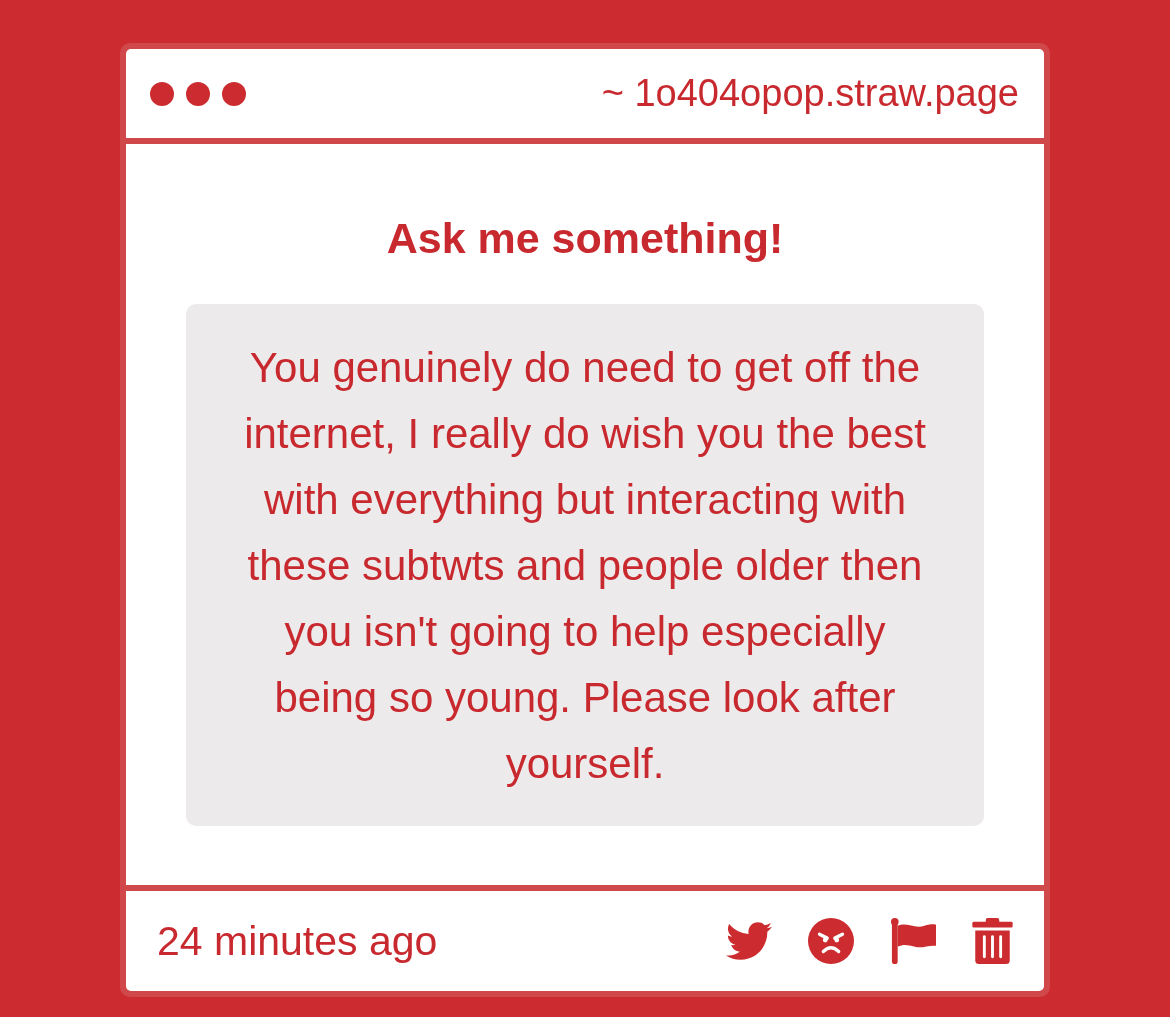  I want to click on angry-face-icon, so click(831, 941).